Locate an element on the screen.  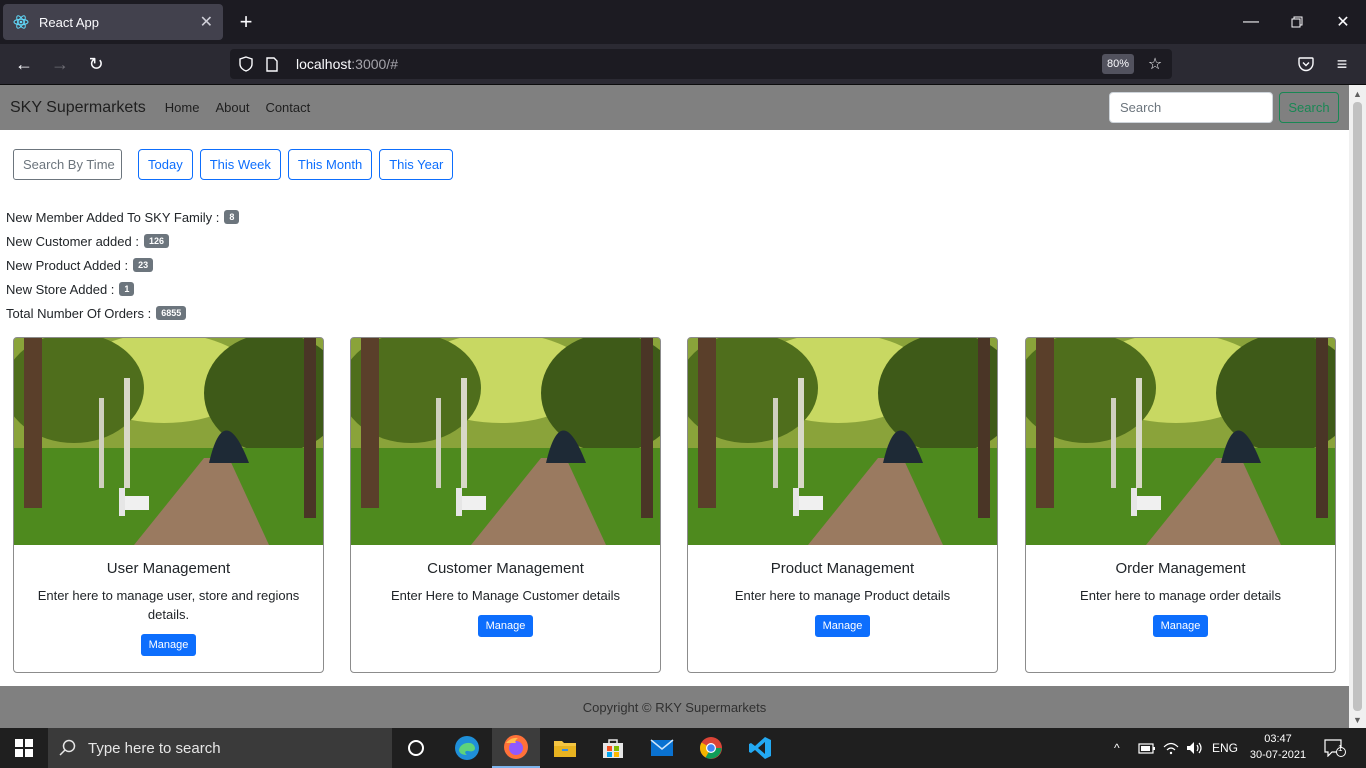
taskbar-search-box: Type here to search is located at coordinates (220, 748).